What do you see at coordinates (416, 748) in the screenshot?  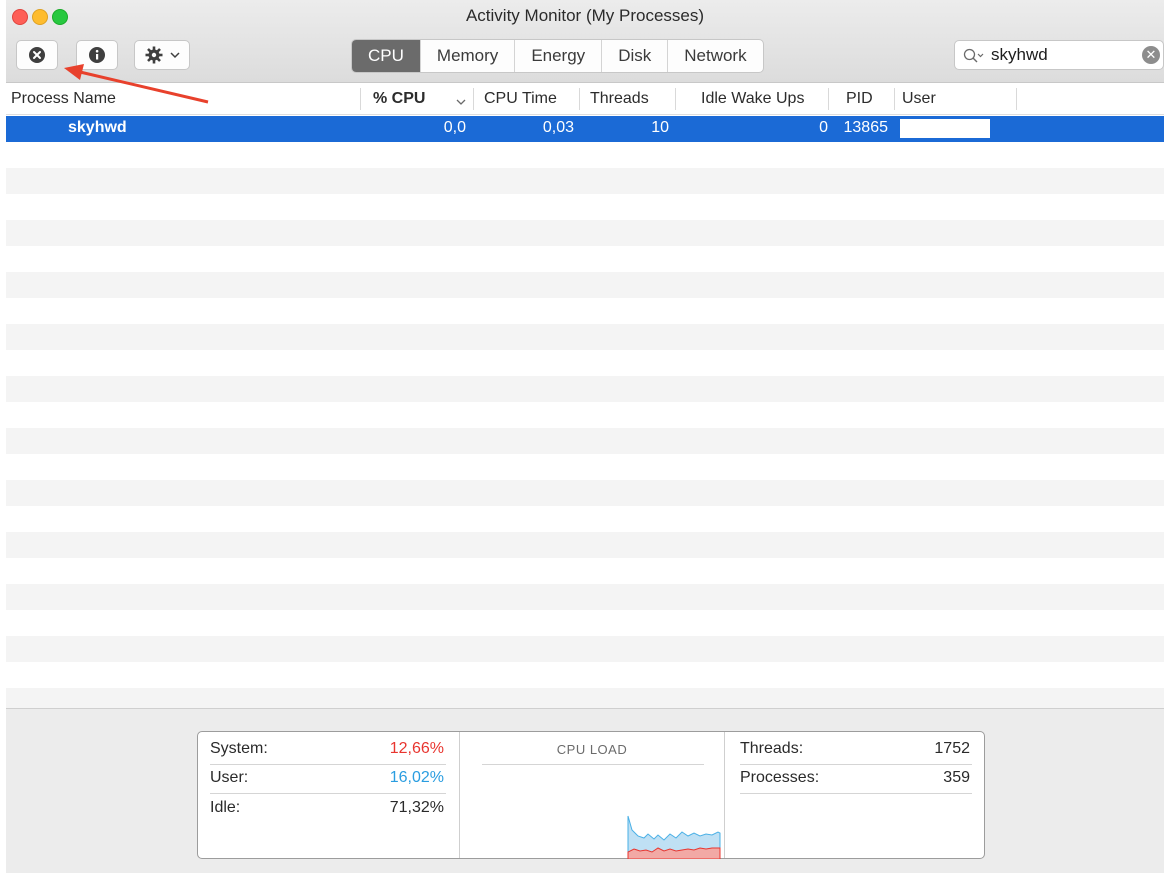 I see `system-value: 12,66%` at bounding box center [416, 748].